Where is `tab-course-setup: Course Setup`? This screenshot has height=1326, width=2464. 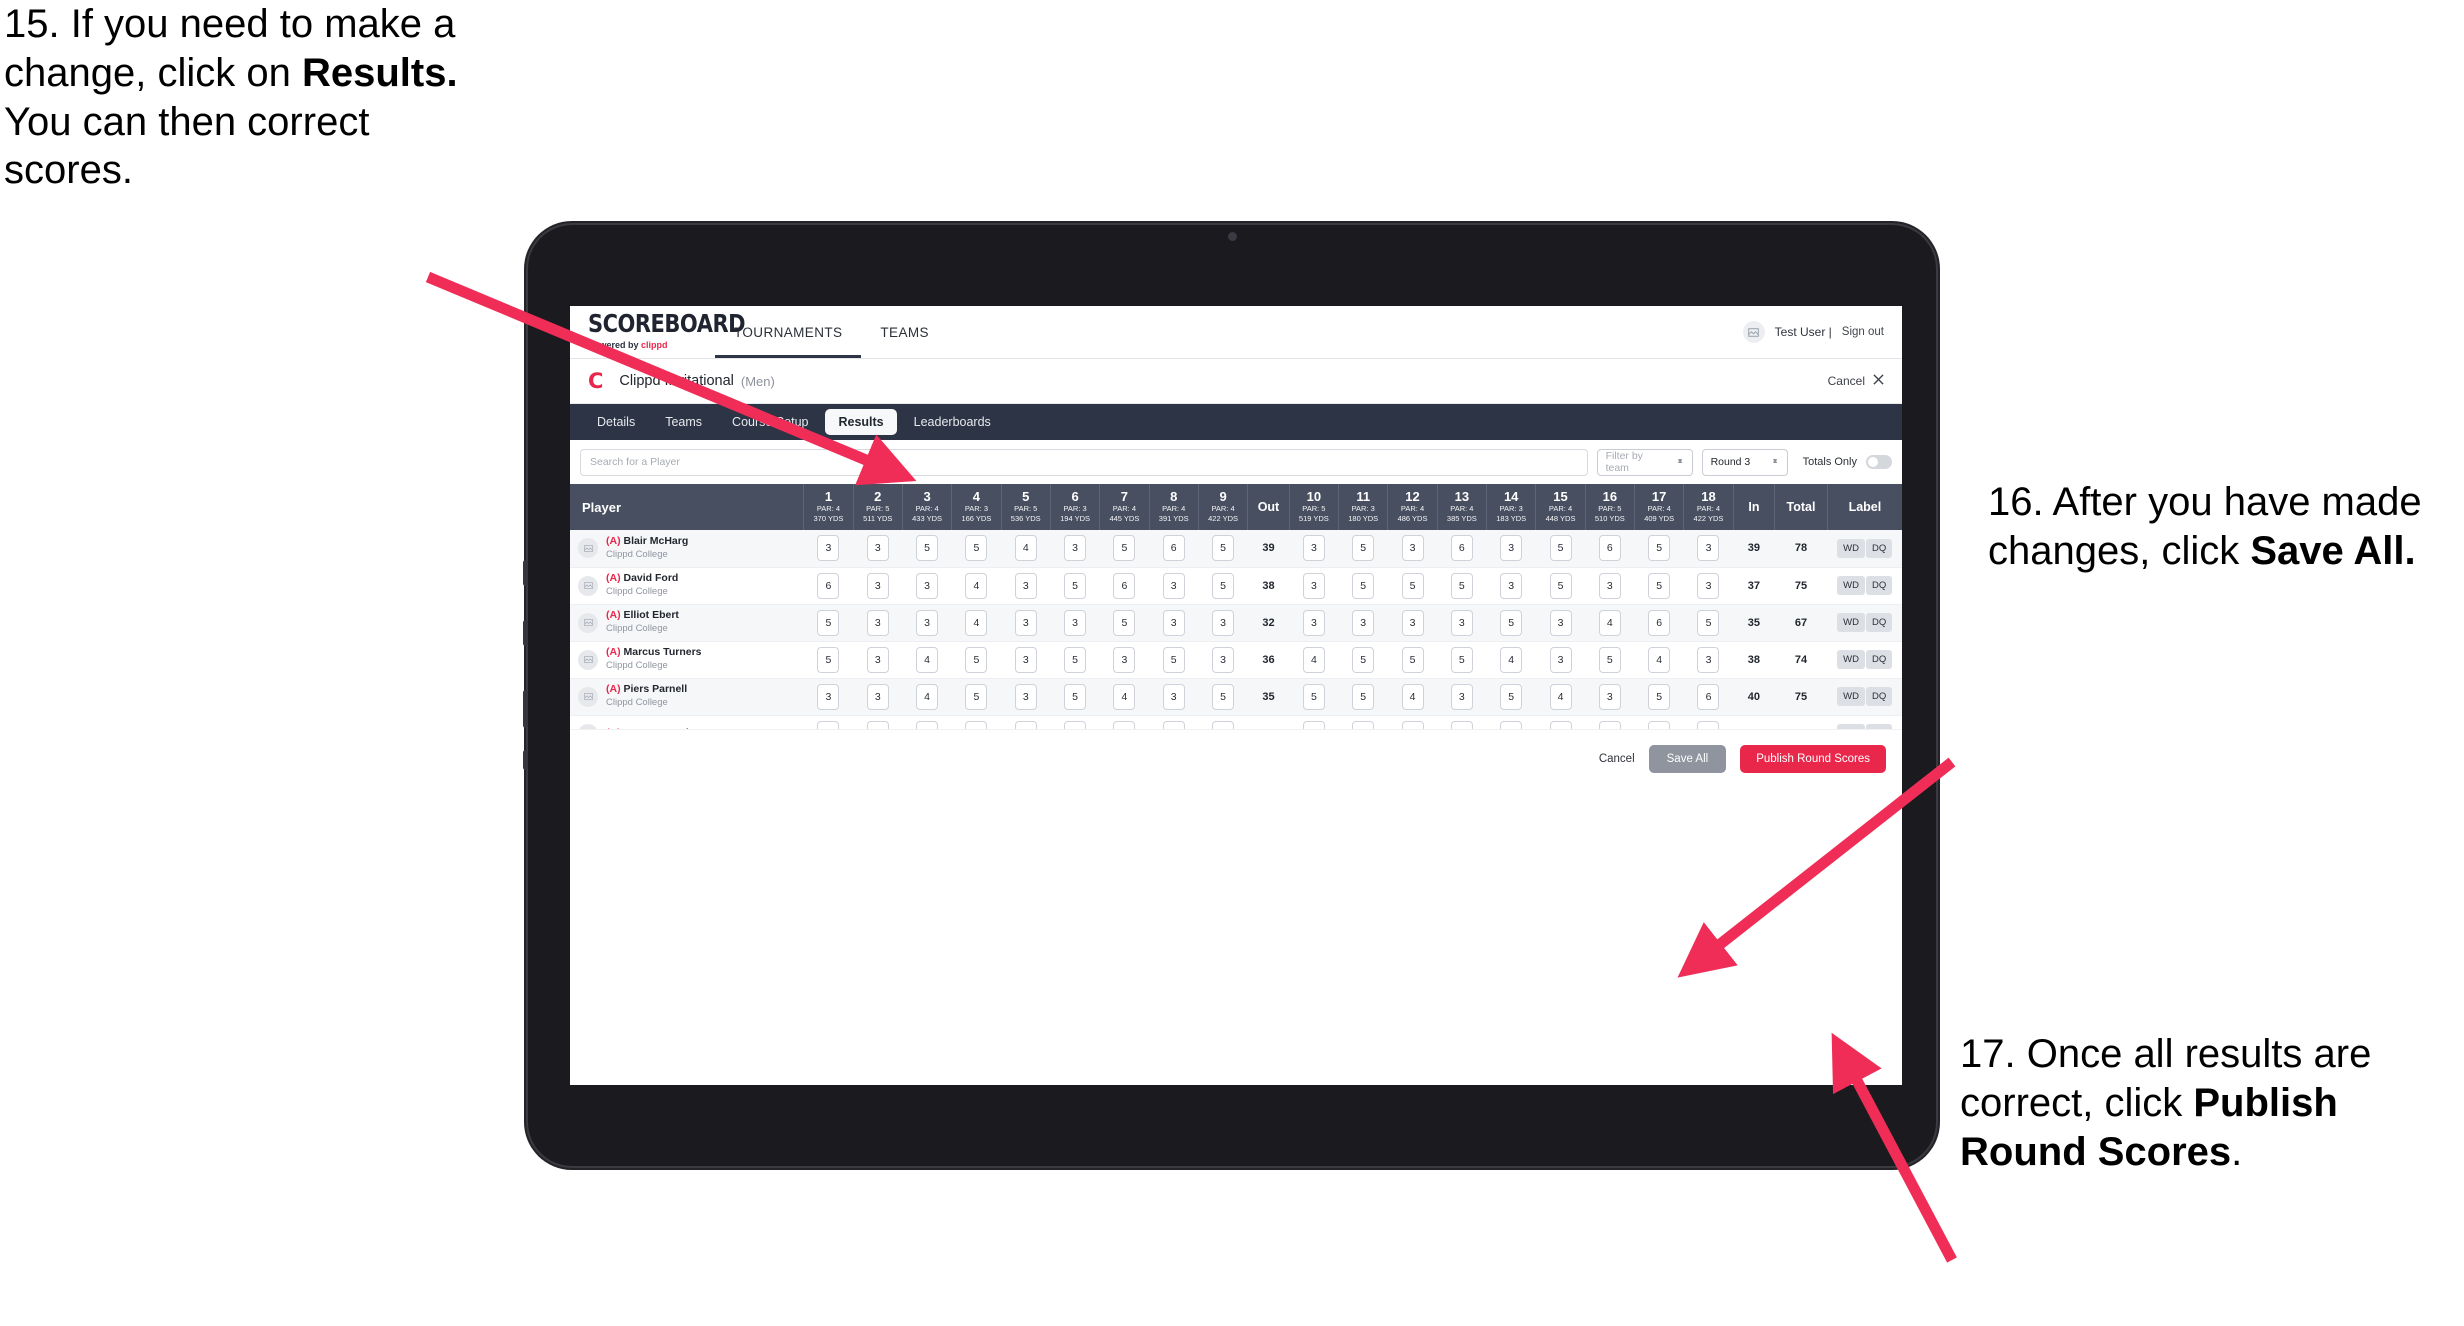
tab-course-setup: Course Setup is located at coordinates (770, 422).